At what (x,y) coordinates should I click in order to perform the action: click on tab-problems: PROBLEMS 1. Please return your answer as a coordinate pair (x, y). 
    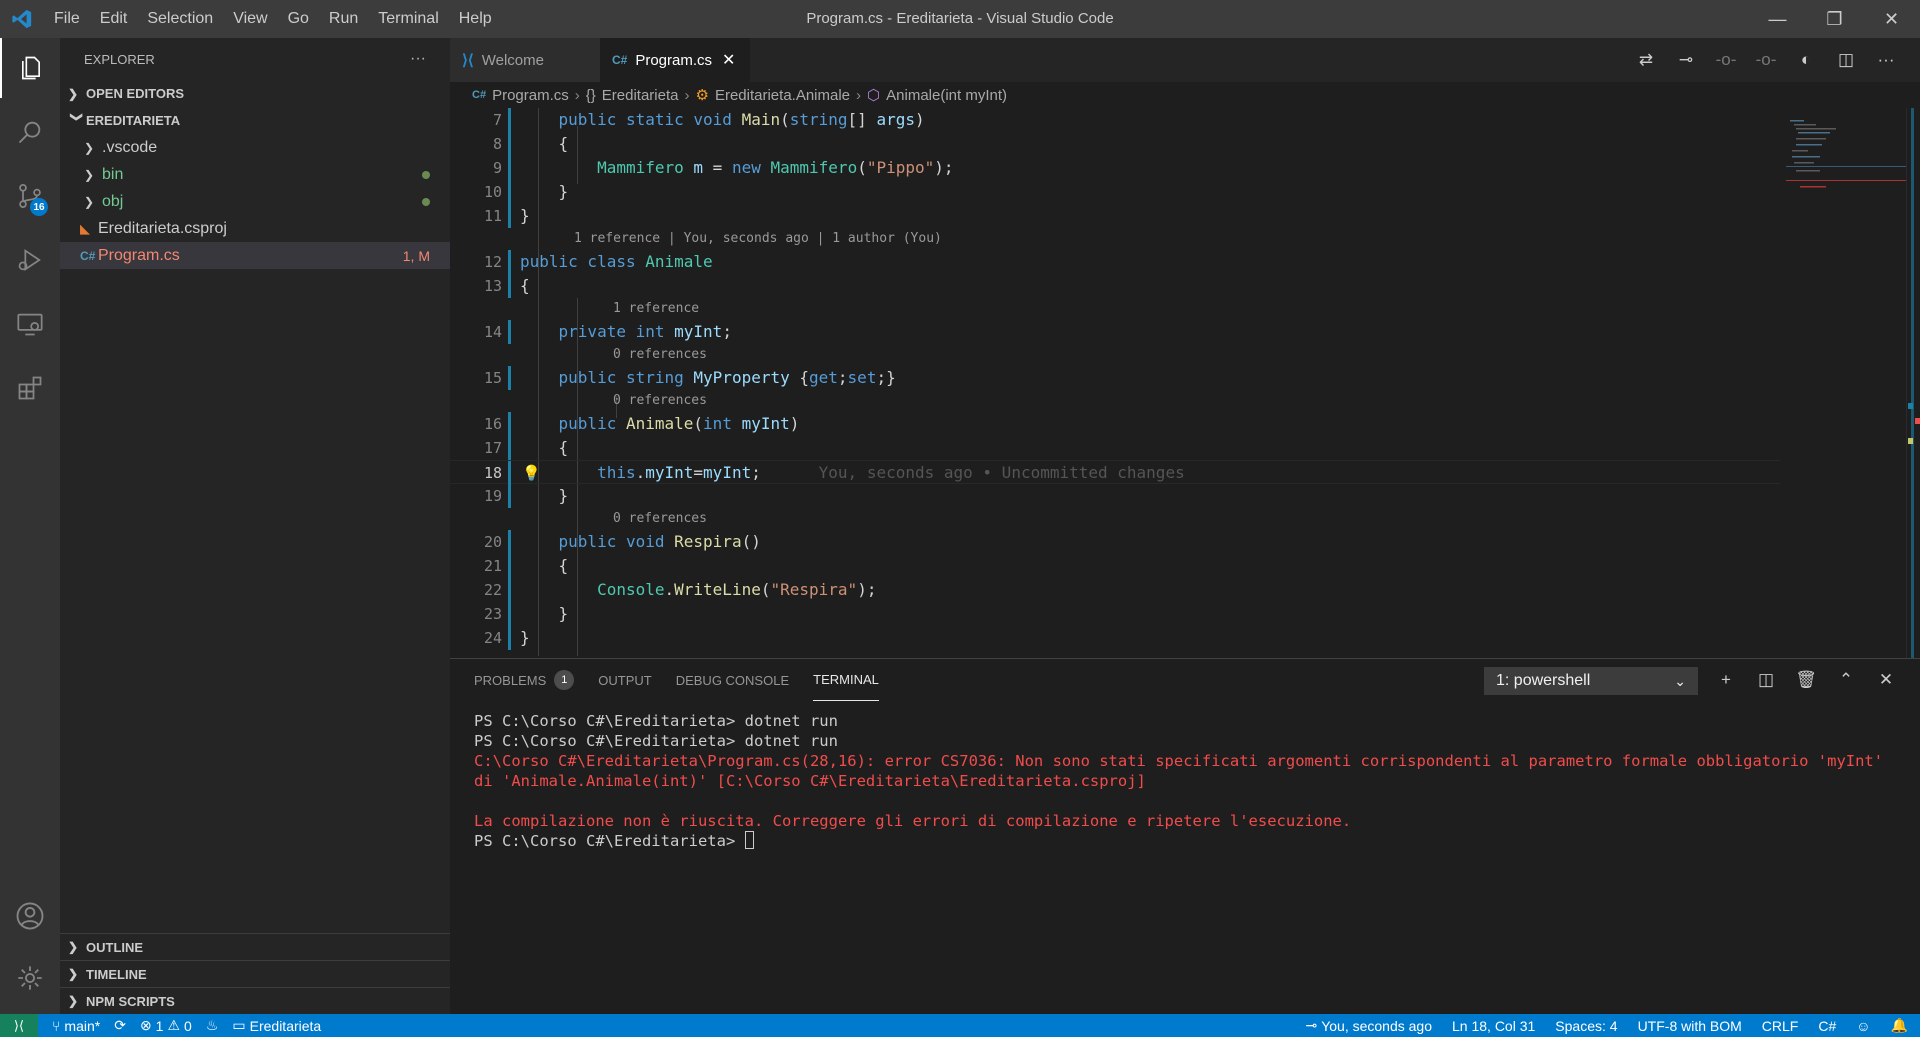
    Looking at the image, I should click on (524, 680).